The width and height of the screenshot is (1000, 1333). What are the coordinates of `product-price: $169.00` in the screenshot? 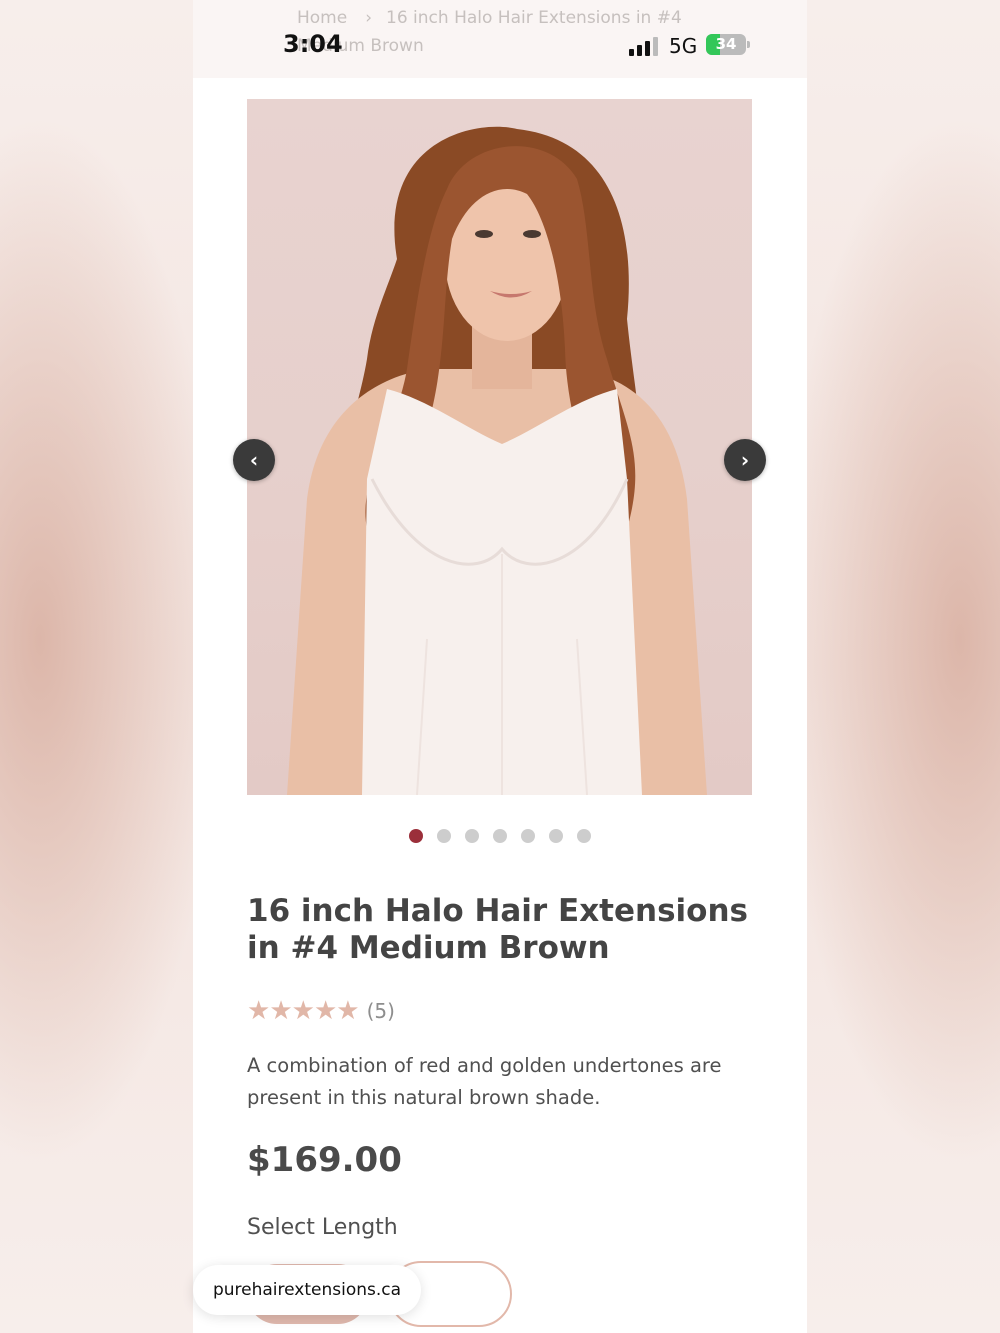 It's located at (324, 1160).